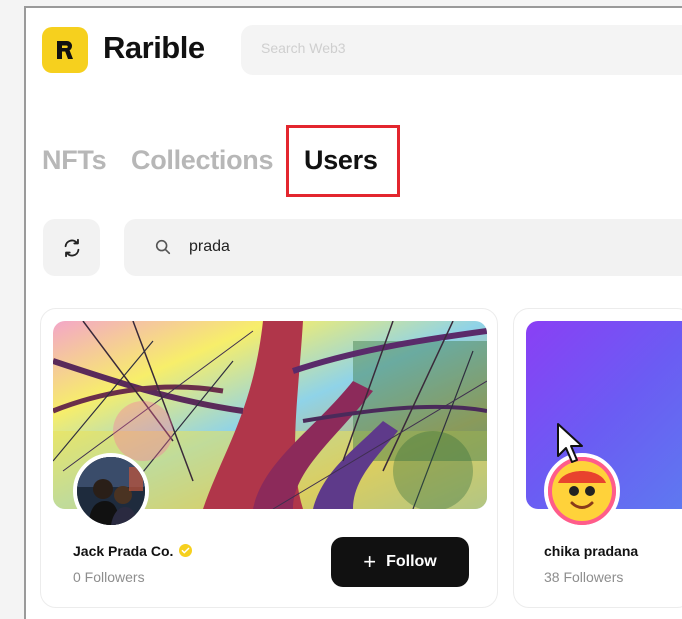  What do you see at coordinates (591, 551) in the screenshot?
I see `user-name: chika pradana` at bounding box center [591, 551].